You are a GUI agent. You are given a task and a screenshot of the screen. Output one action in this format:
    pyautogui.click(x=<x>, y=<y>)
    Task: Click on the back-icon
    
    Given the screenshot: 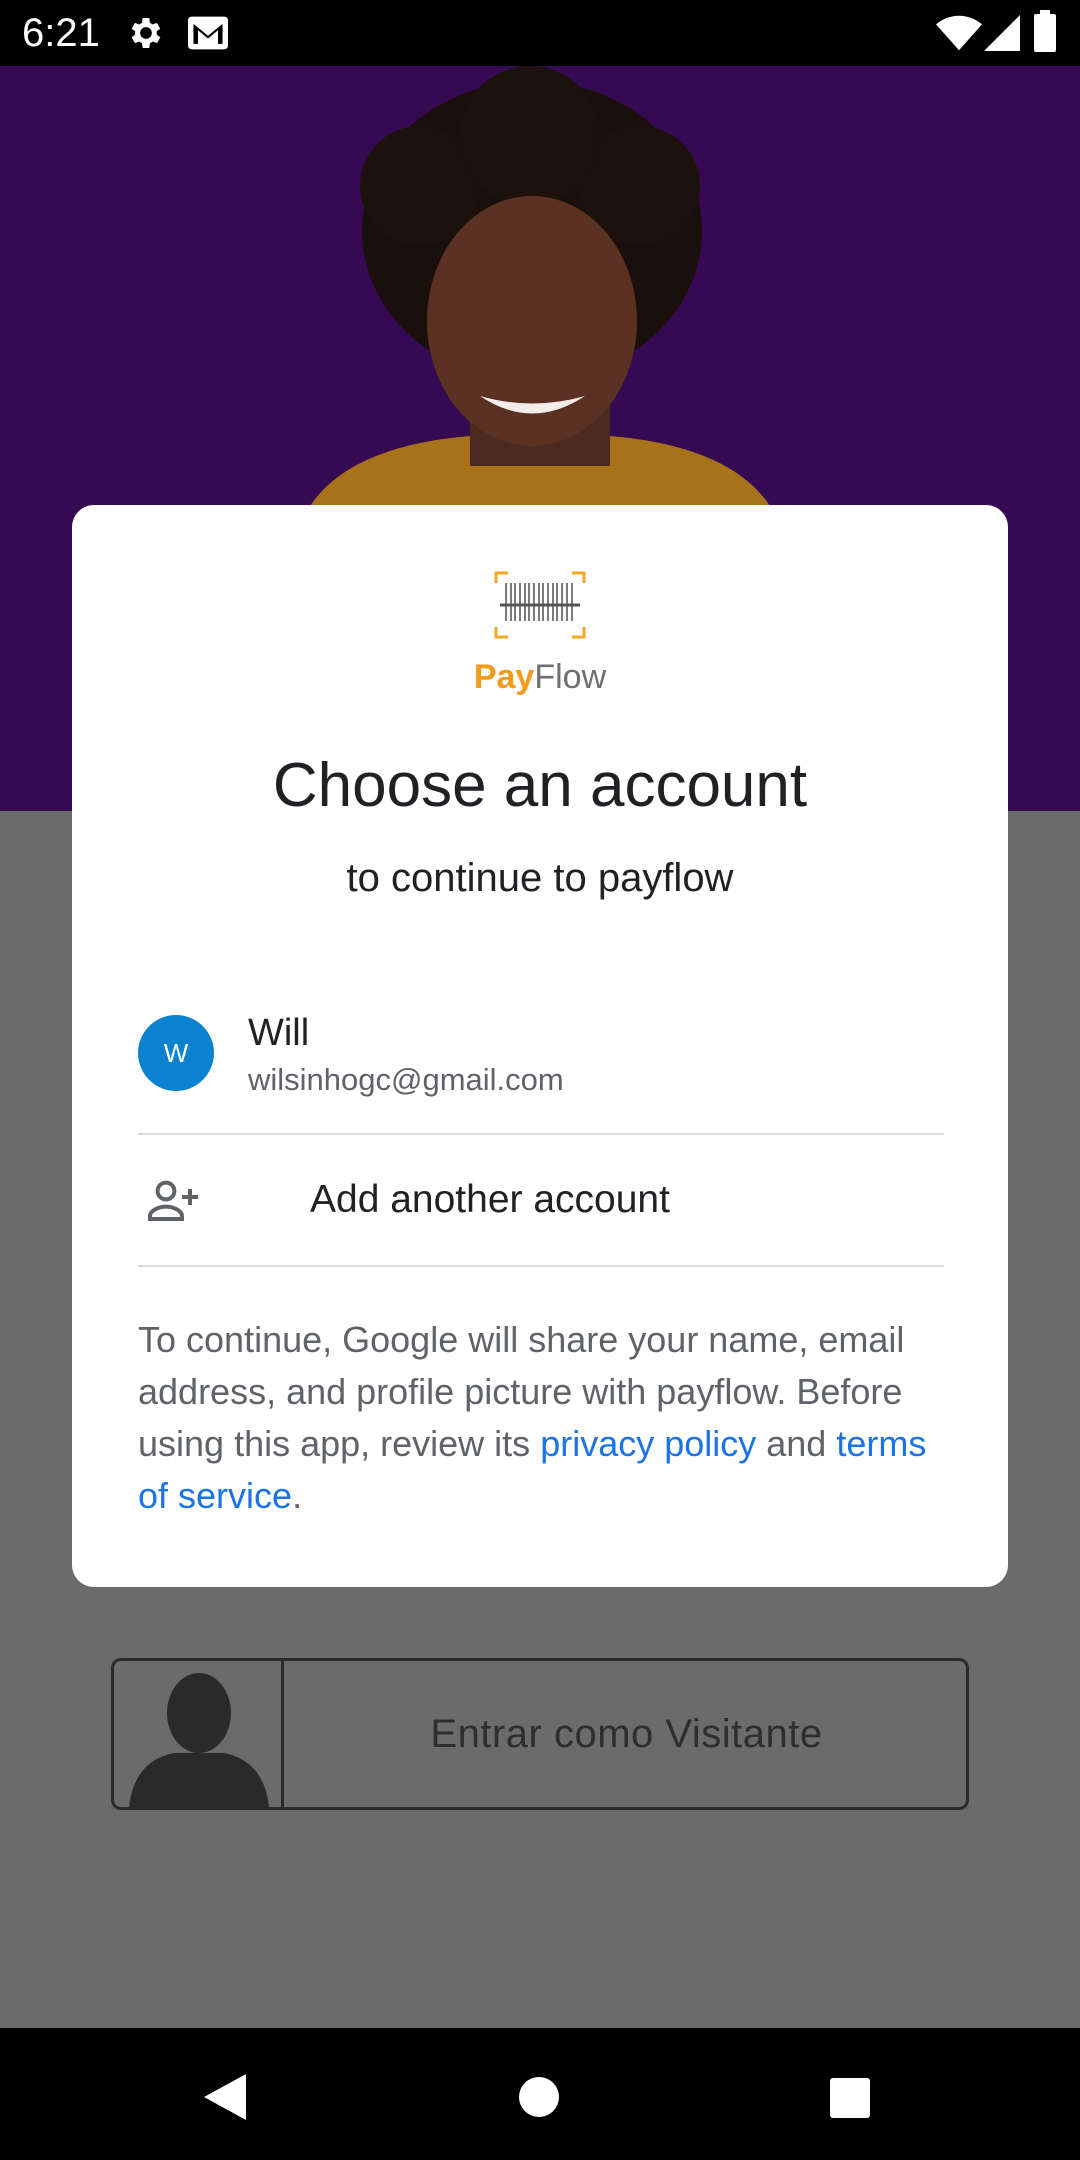 What is the action you would take?
    pyautogui.click(x=225, y=2099)
    